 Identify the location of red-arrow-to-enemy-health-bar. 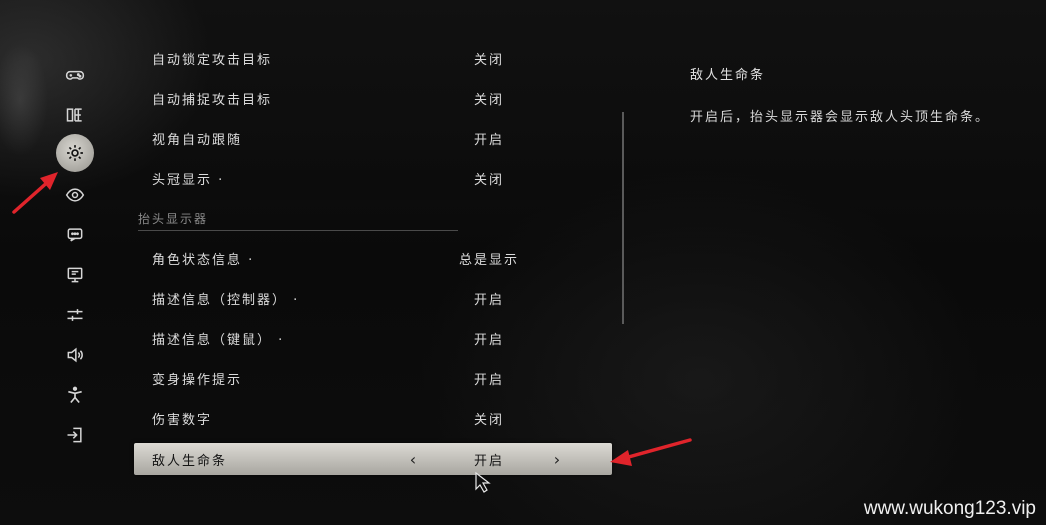
(651, 452).